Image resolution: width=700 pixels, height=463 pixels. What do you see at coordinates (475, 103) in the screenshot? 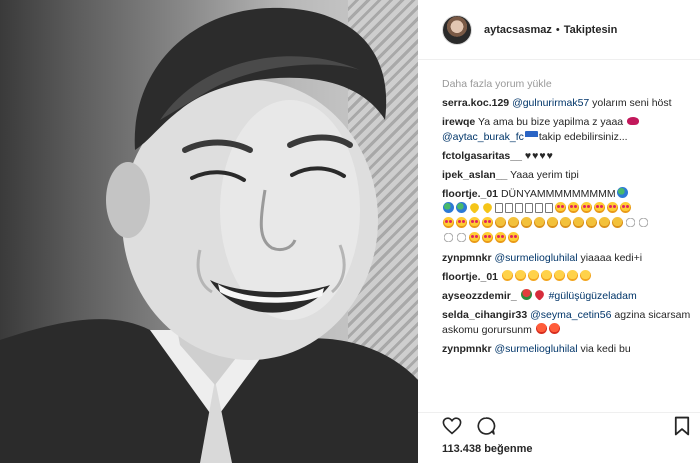
I see `comment-username: serra.koc.129` at bounding box center [475, 103].